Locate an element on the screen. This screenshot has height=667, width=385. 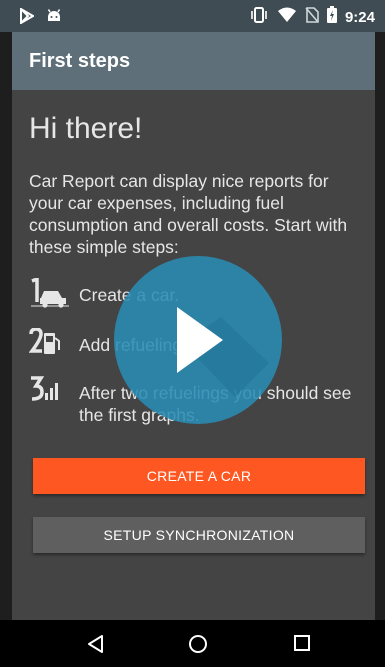
wifi-icon is located at coordinates (287, 17).